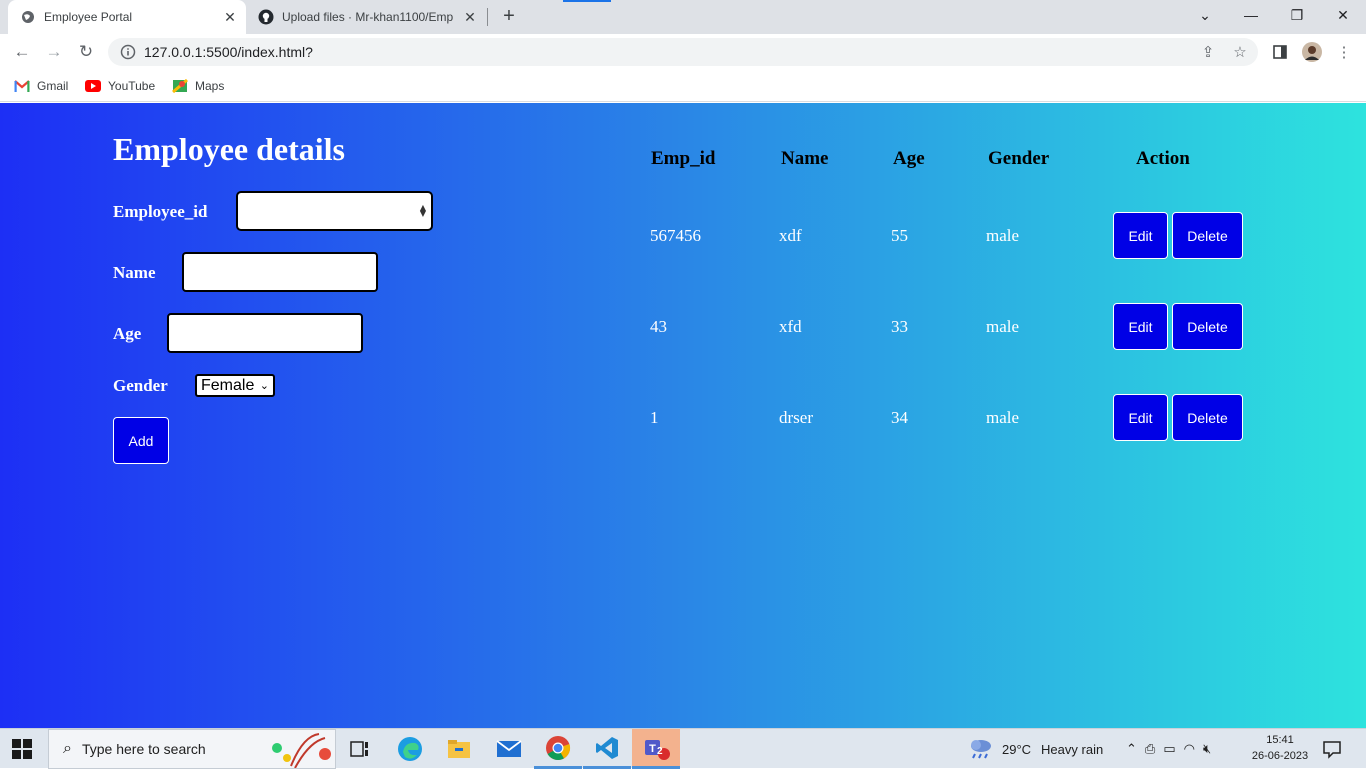  I want to click on tab-upload-files: Upload files · Mr-khan1100/Emp... ✕, so click(368, 17).